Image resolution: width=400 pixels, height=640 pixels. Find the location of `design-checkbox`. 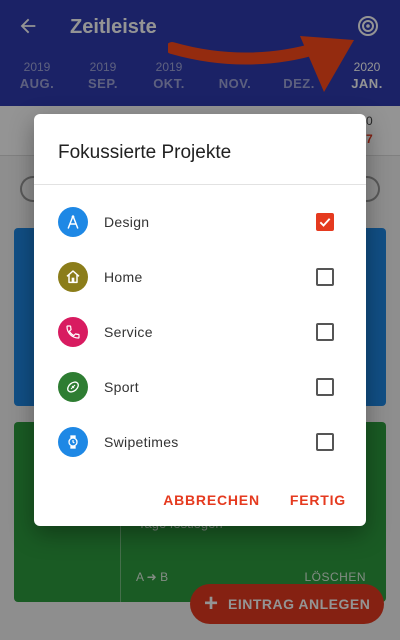

design-checkbox is located at coordinates (325, 221).